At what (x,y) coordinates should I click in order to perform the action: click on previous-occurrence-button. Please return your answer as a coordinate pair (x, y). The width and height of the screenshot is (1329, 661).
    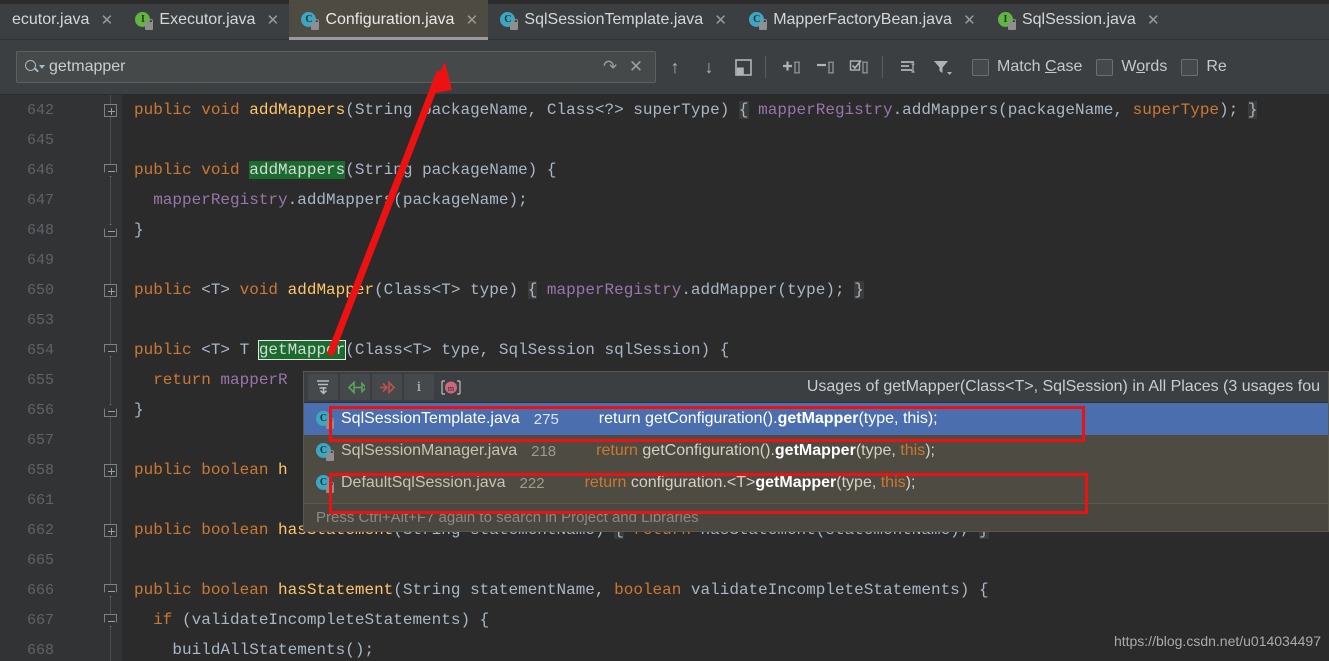
    Looking at the image, I should click on (355, 387).